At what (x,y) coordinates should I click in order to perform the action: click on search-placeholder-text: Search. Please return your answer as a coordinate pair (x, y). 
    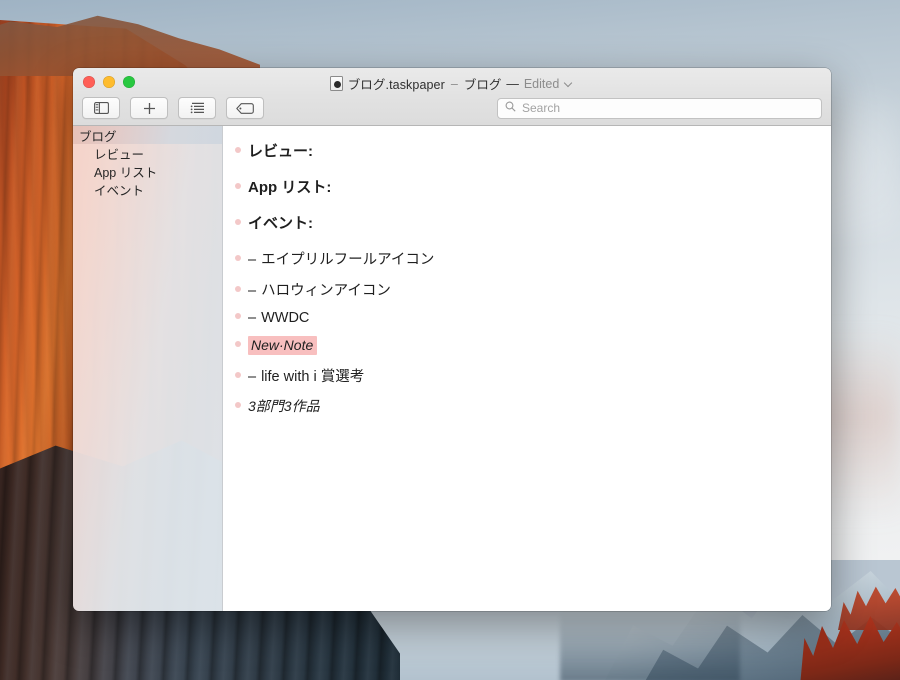
    Looking at the image, I should click on (541, 108).